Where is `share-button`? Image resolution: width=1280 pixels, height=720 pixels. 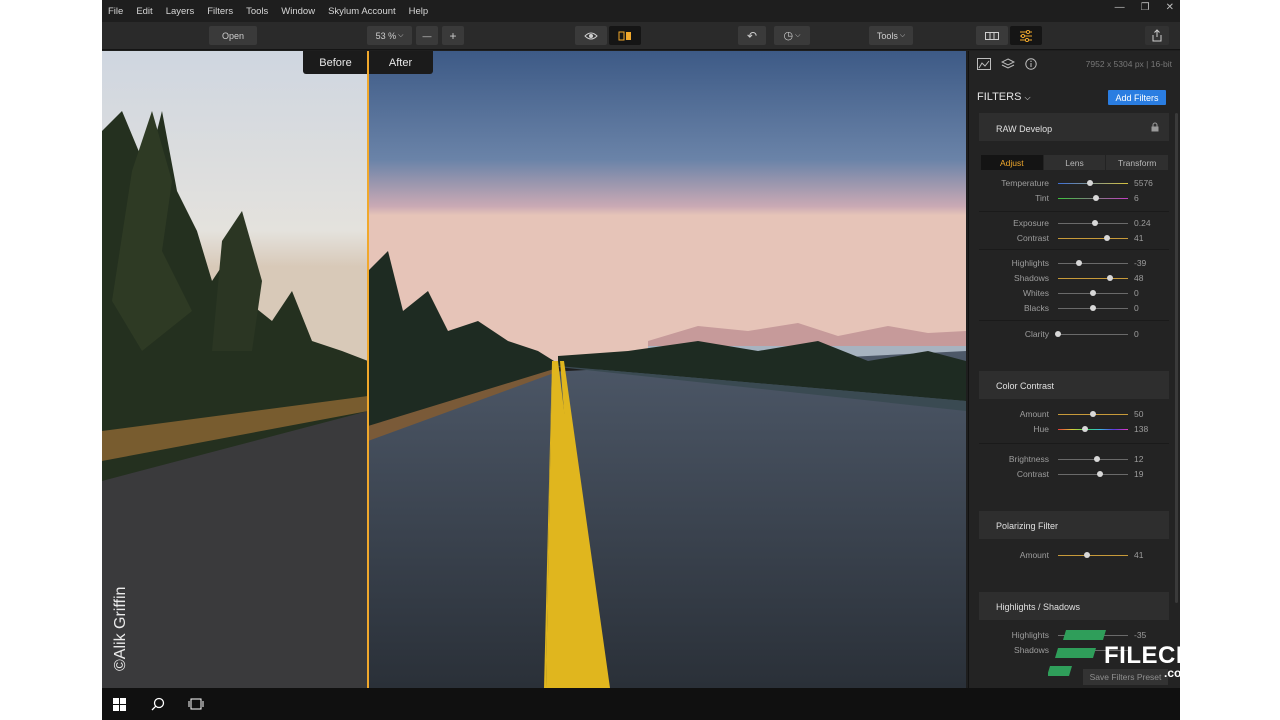
share-button is located at coordinates (1157, 35).